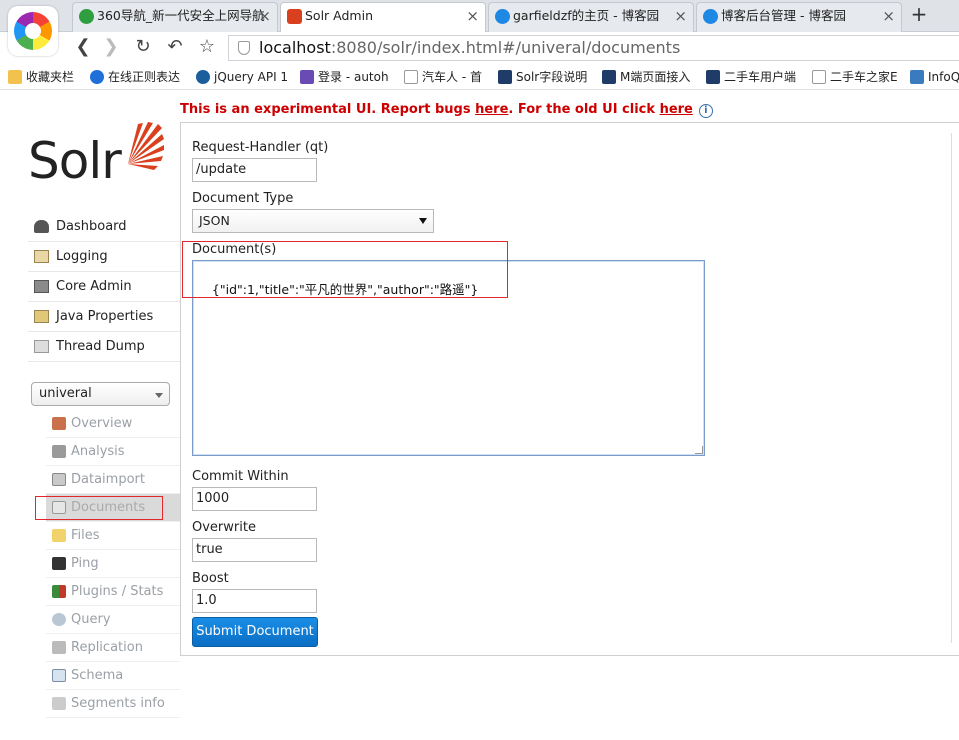 This screenshot has height=740, width=959. I want to click on page-icon, so click(819, 77).